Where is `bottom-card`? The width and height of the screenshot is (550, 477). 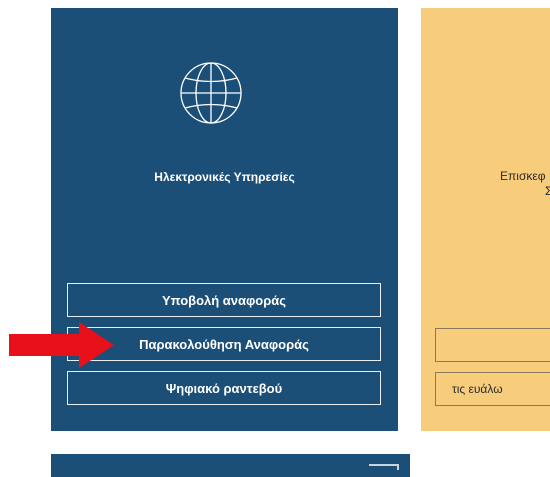 bottom-card is located at coordinates (230, 465).